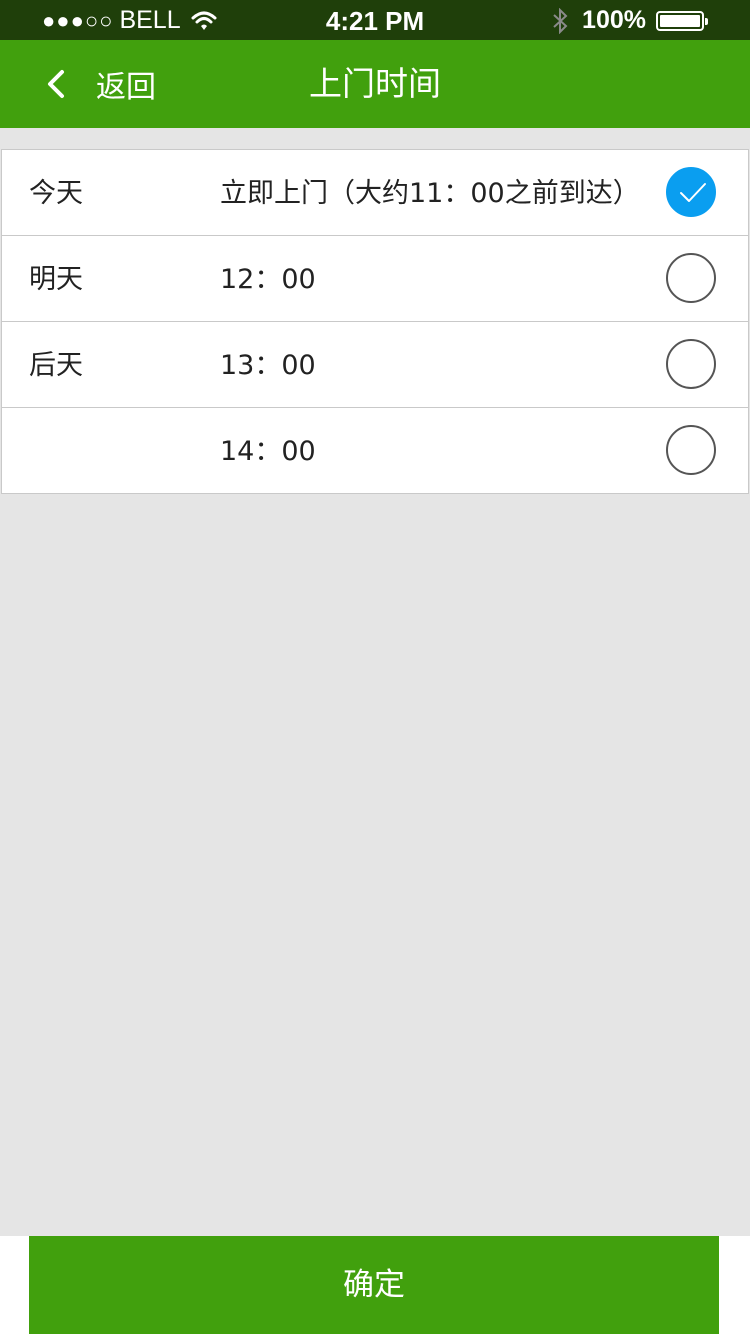  I want to click on time-slot-row: 明天 12：00, so click(375, 279).